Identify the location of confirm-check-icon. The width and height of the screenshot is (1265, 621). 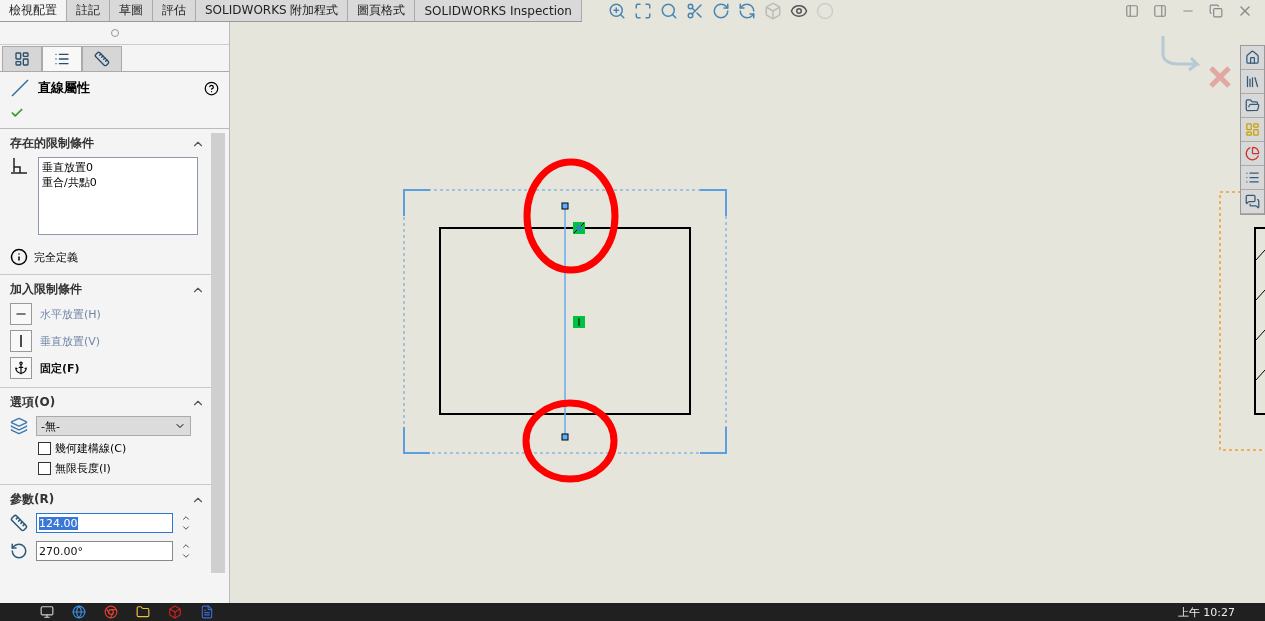
(17, 113).